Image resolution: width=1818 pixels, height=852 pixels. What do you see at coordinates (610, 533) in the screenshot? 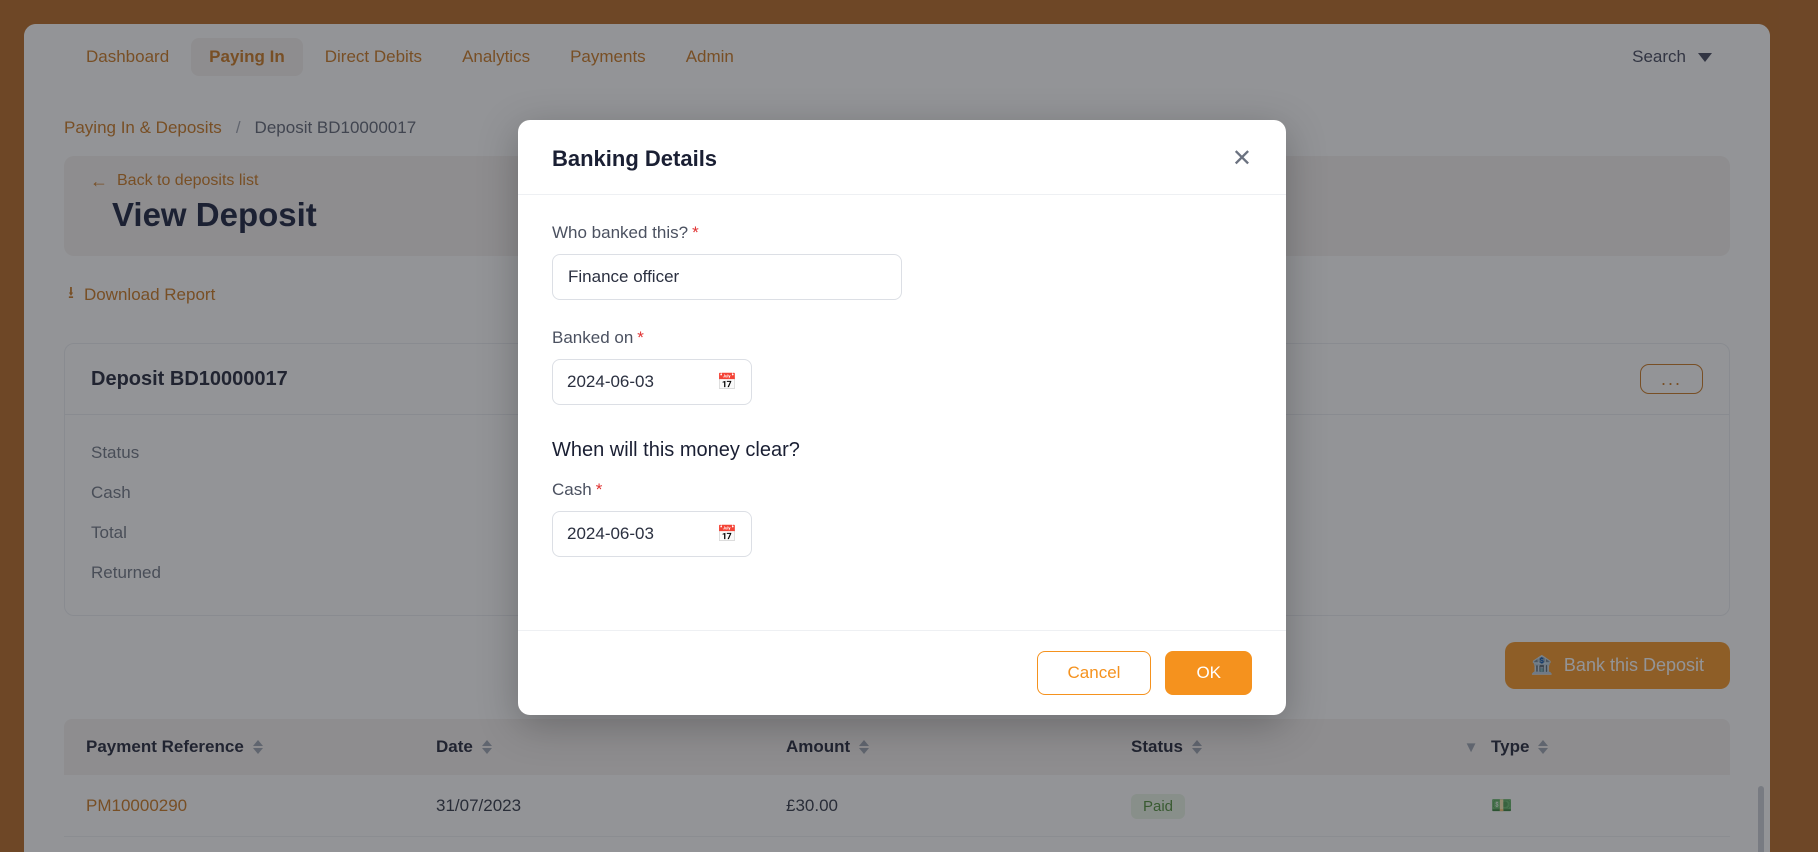
I see `cash-clear-date-value: 2024-06-03` at bounding box center [610, 533].